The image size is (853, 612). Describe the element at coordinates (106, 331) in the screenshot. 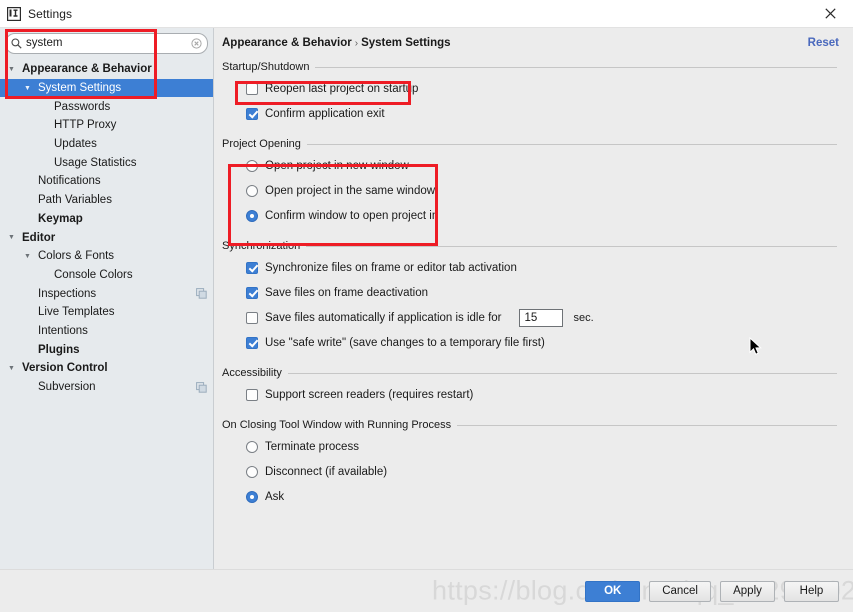

I see `sidebar-item-intentions: Intentions` at that location.